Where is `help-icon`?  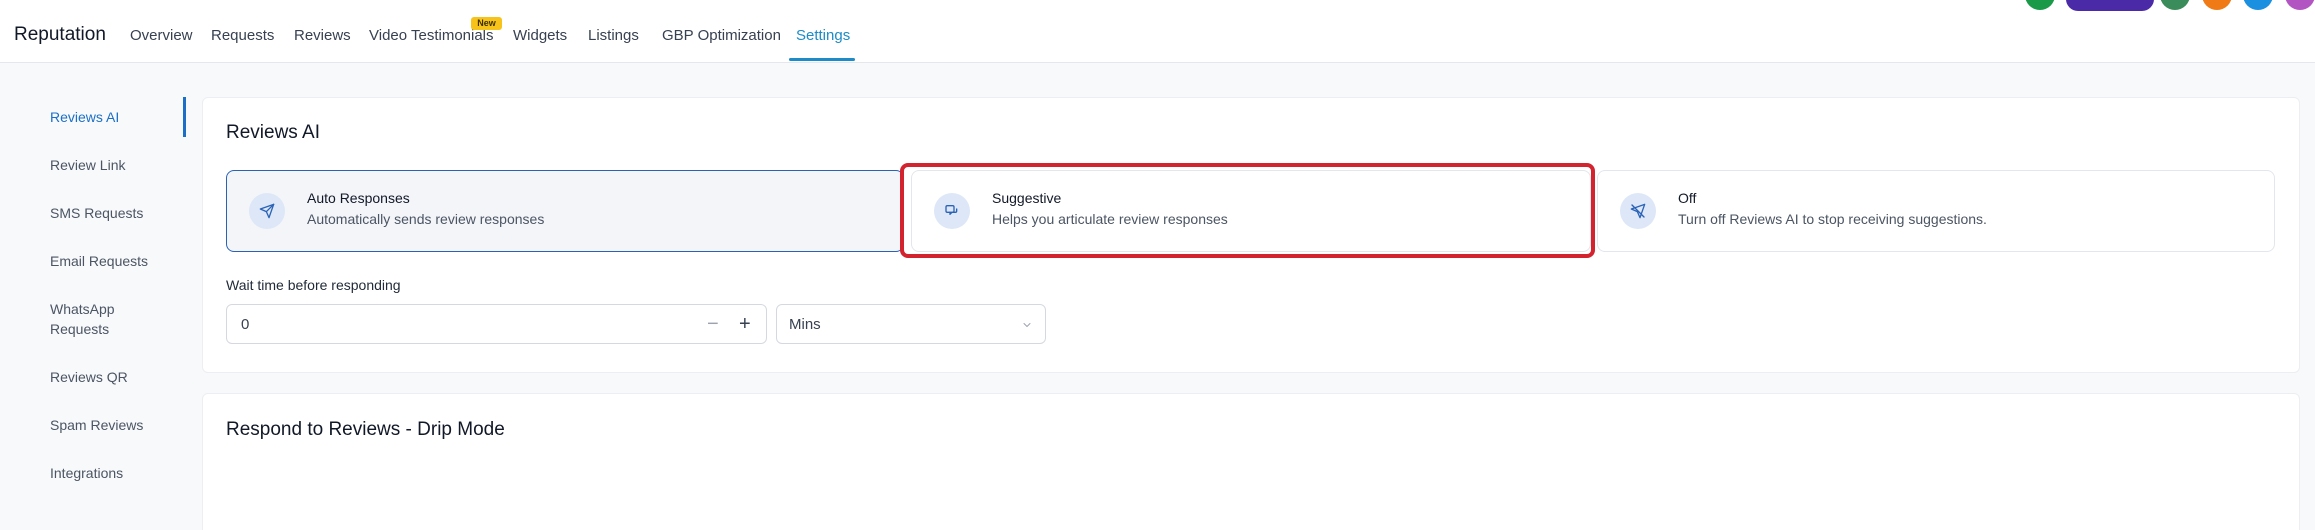
help-icon is located at coordinates (2258, 5).